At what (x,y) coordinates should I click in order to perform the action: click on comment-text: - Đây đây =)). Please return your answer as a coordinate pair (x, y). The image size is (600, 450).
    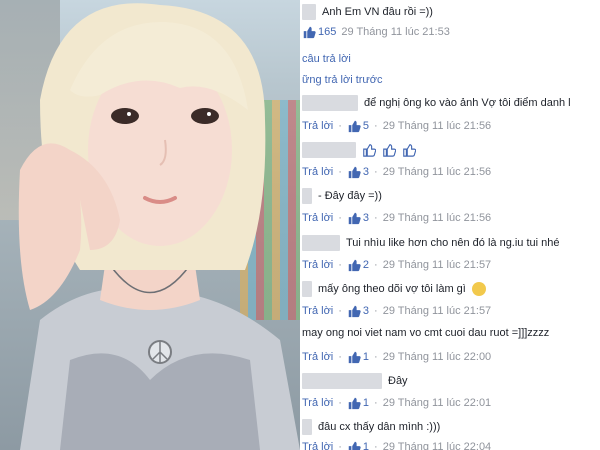
    Looking at the image, I should click on (350, 196).